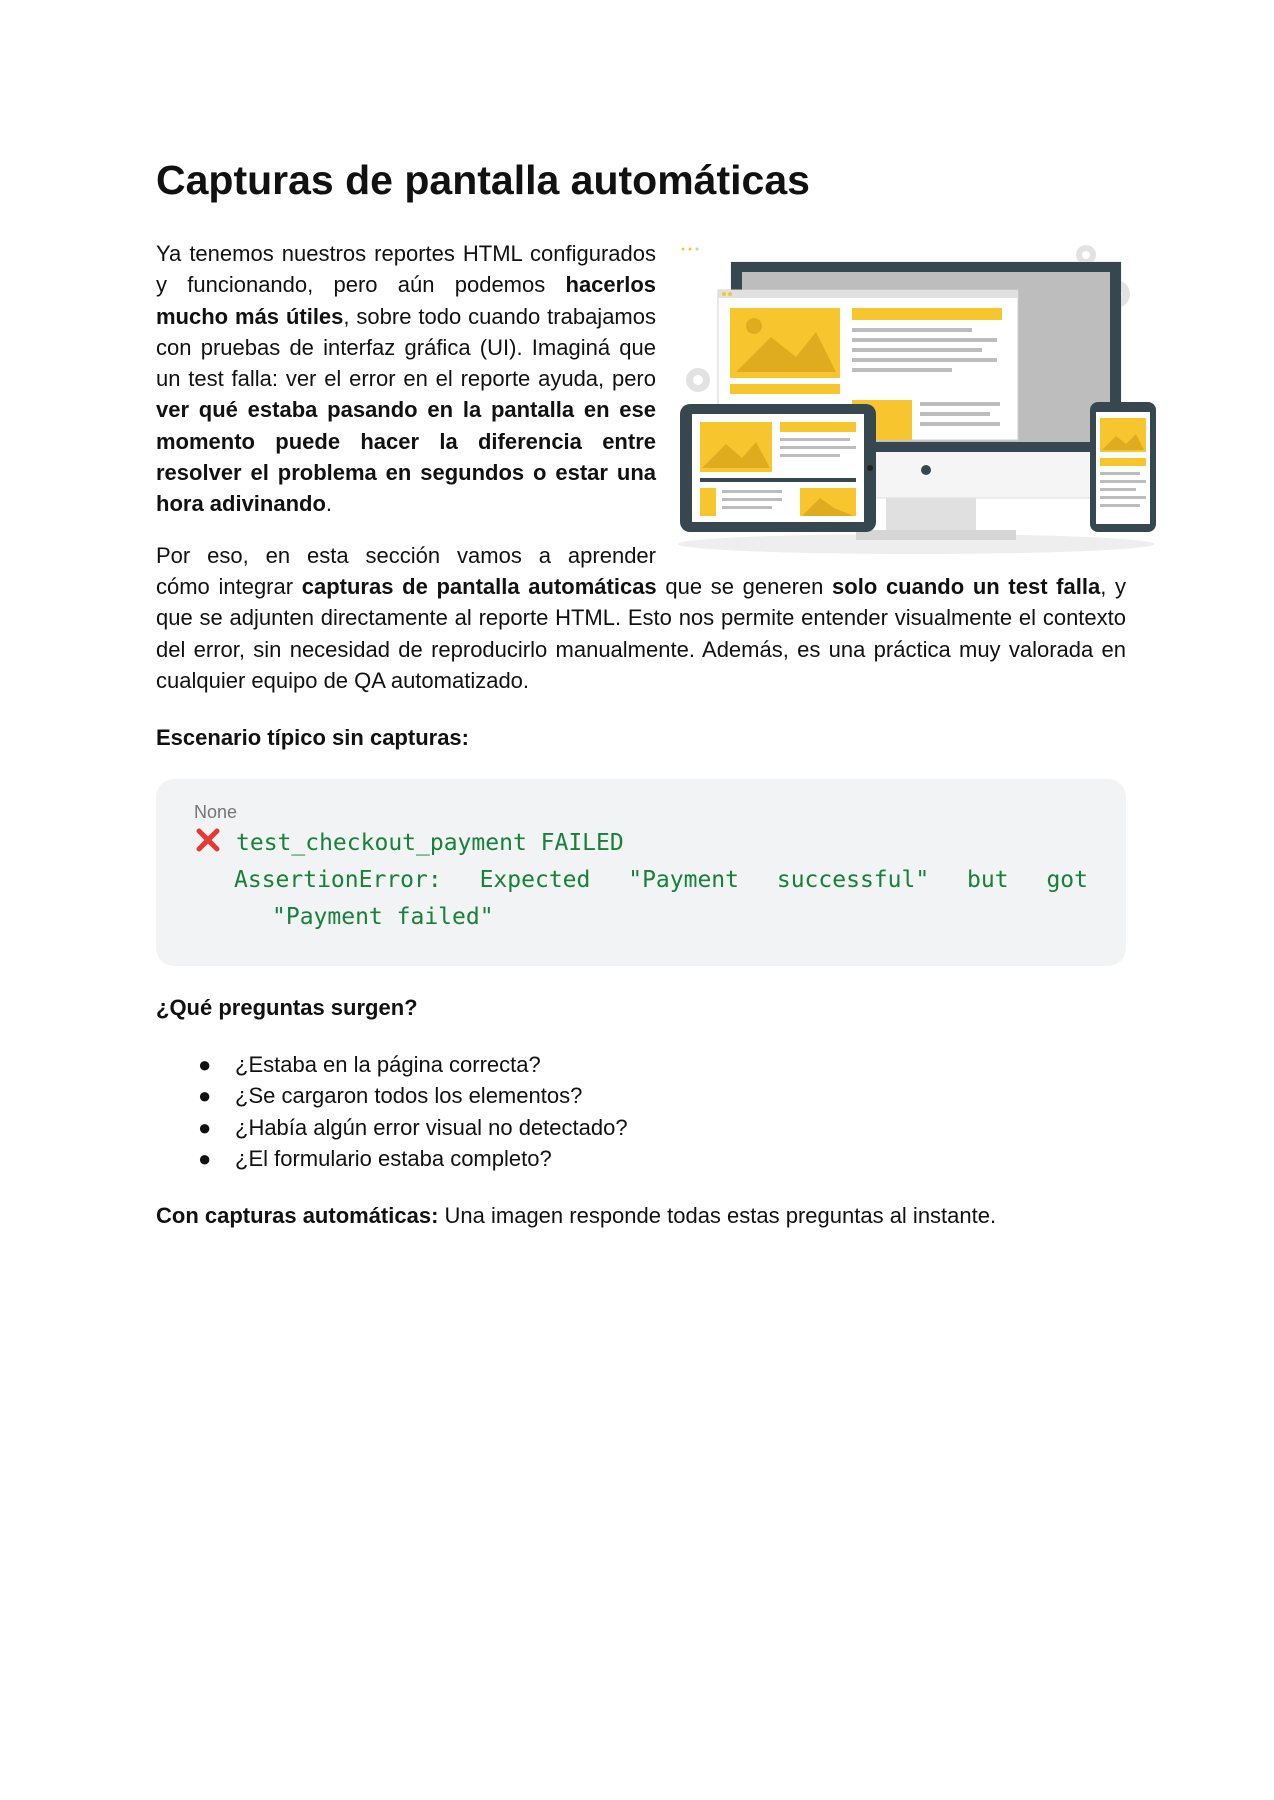 The height and width of the screenshot is (1800, 1274). What do you see at coordinates (662, 1127) in the screenshot?
I see `list-item: ● ¿Había algún error visual no detectado?` at bounding box center [662, 1127].